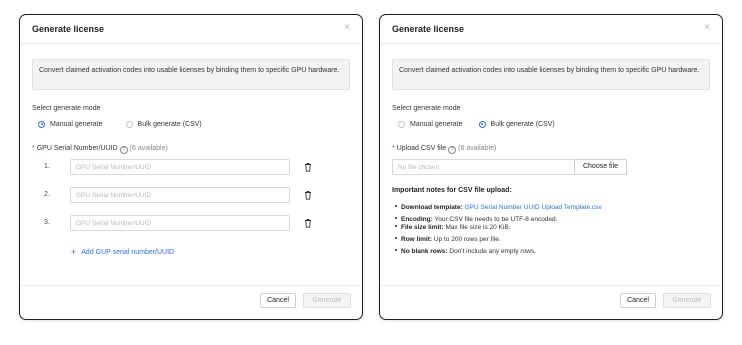 Image resolution: width=742 pixels, height=345 pixels. I want to click on row-number: 1., so click(47, 166).